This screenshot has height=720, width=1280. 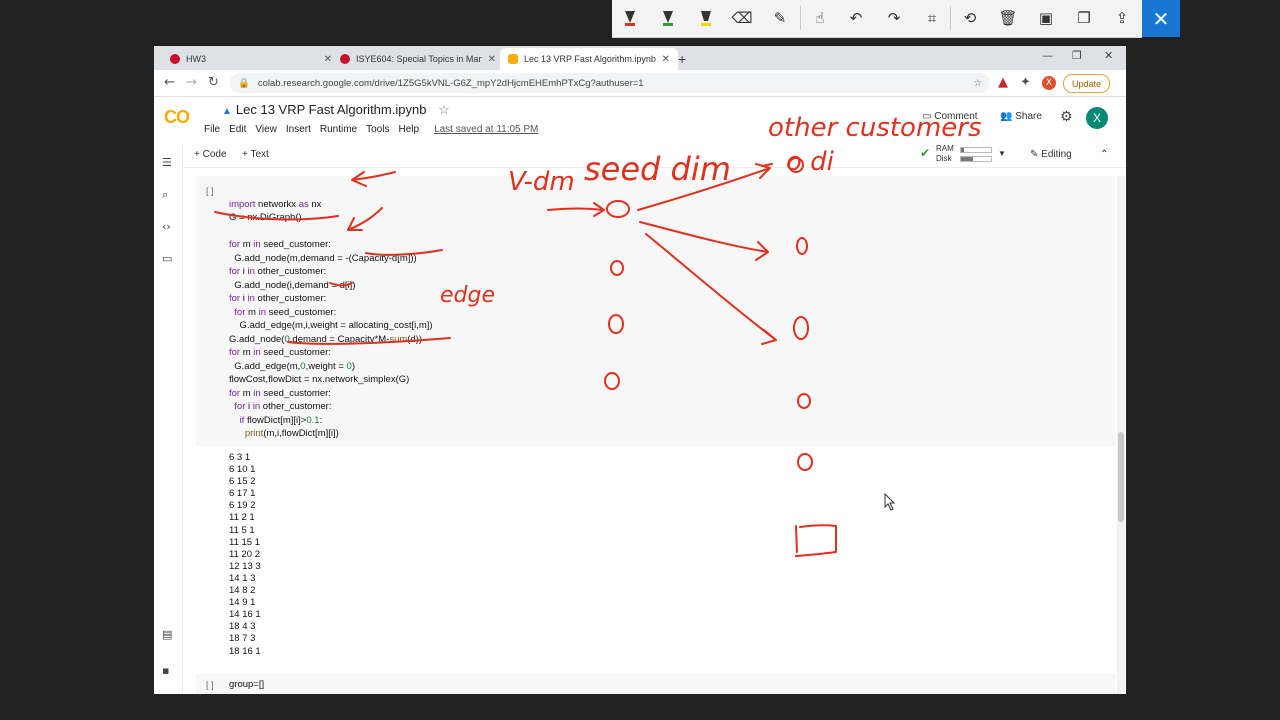 What do you see at coordinates (1108, 55) in the screenshot?
I see `window-close-icon: ✕` at bounding box center [1108, 55].